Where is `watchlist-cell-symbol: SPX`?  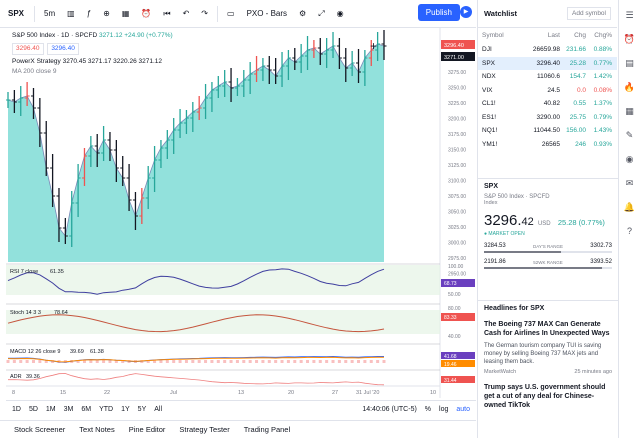
watchlist-cell-symbol: SPX is located at coordinates (489, 63).